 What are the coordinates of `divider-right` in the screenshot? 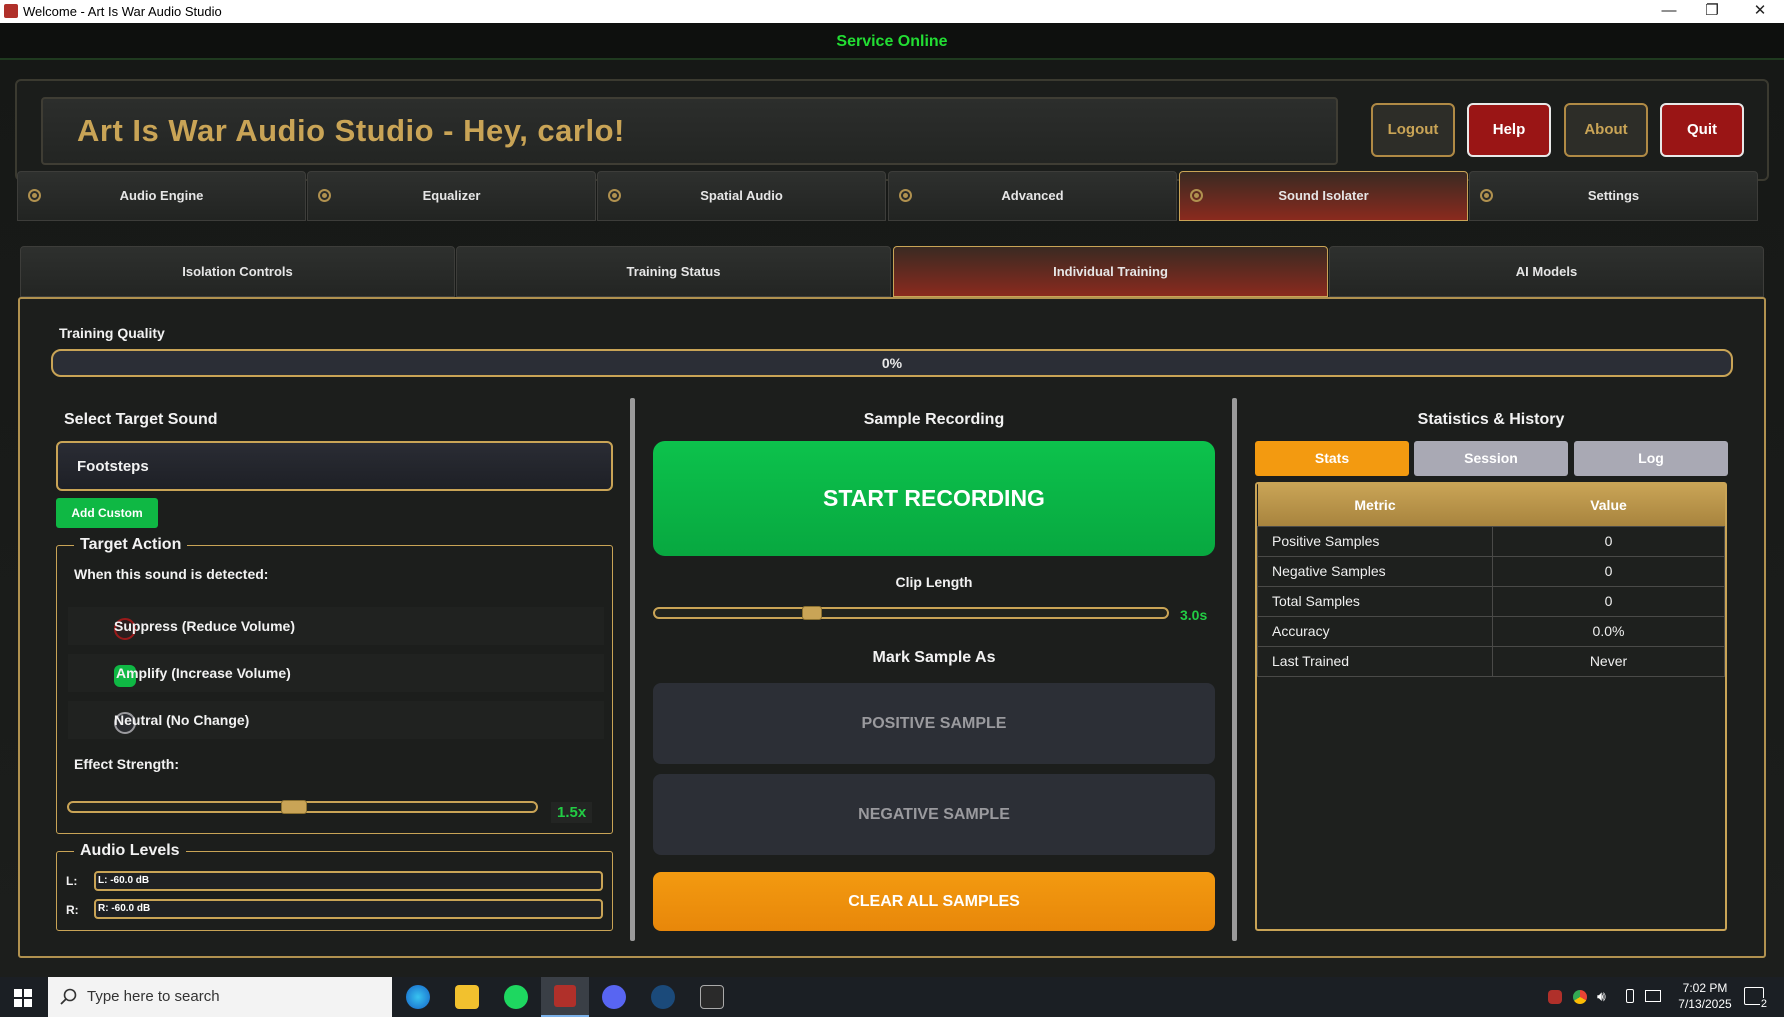 It's located at (1234, 669).